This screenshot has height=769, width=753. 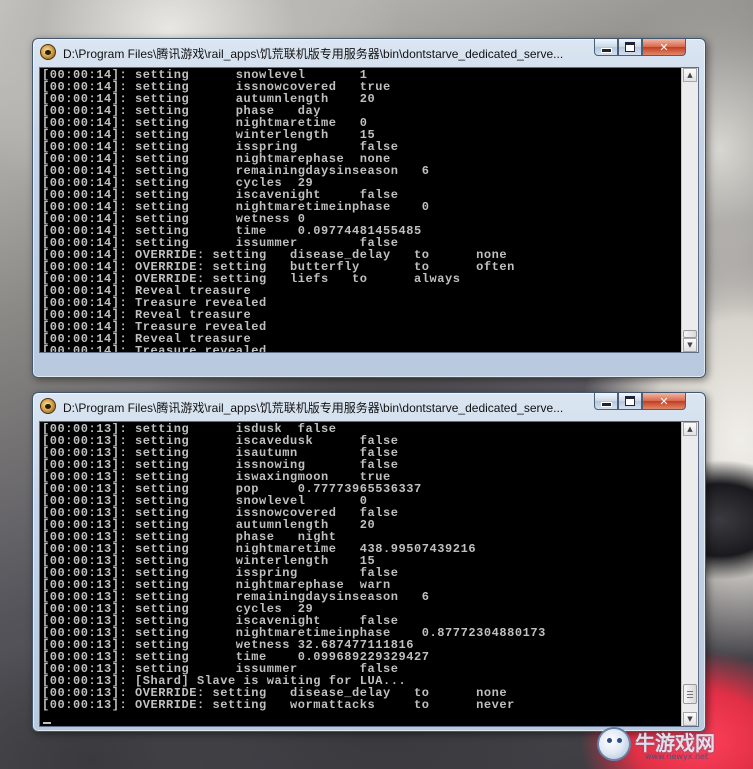 I want to click on watermark-url: www.newyx.net, so click(x=677, y=756).